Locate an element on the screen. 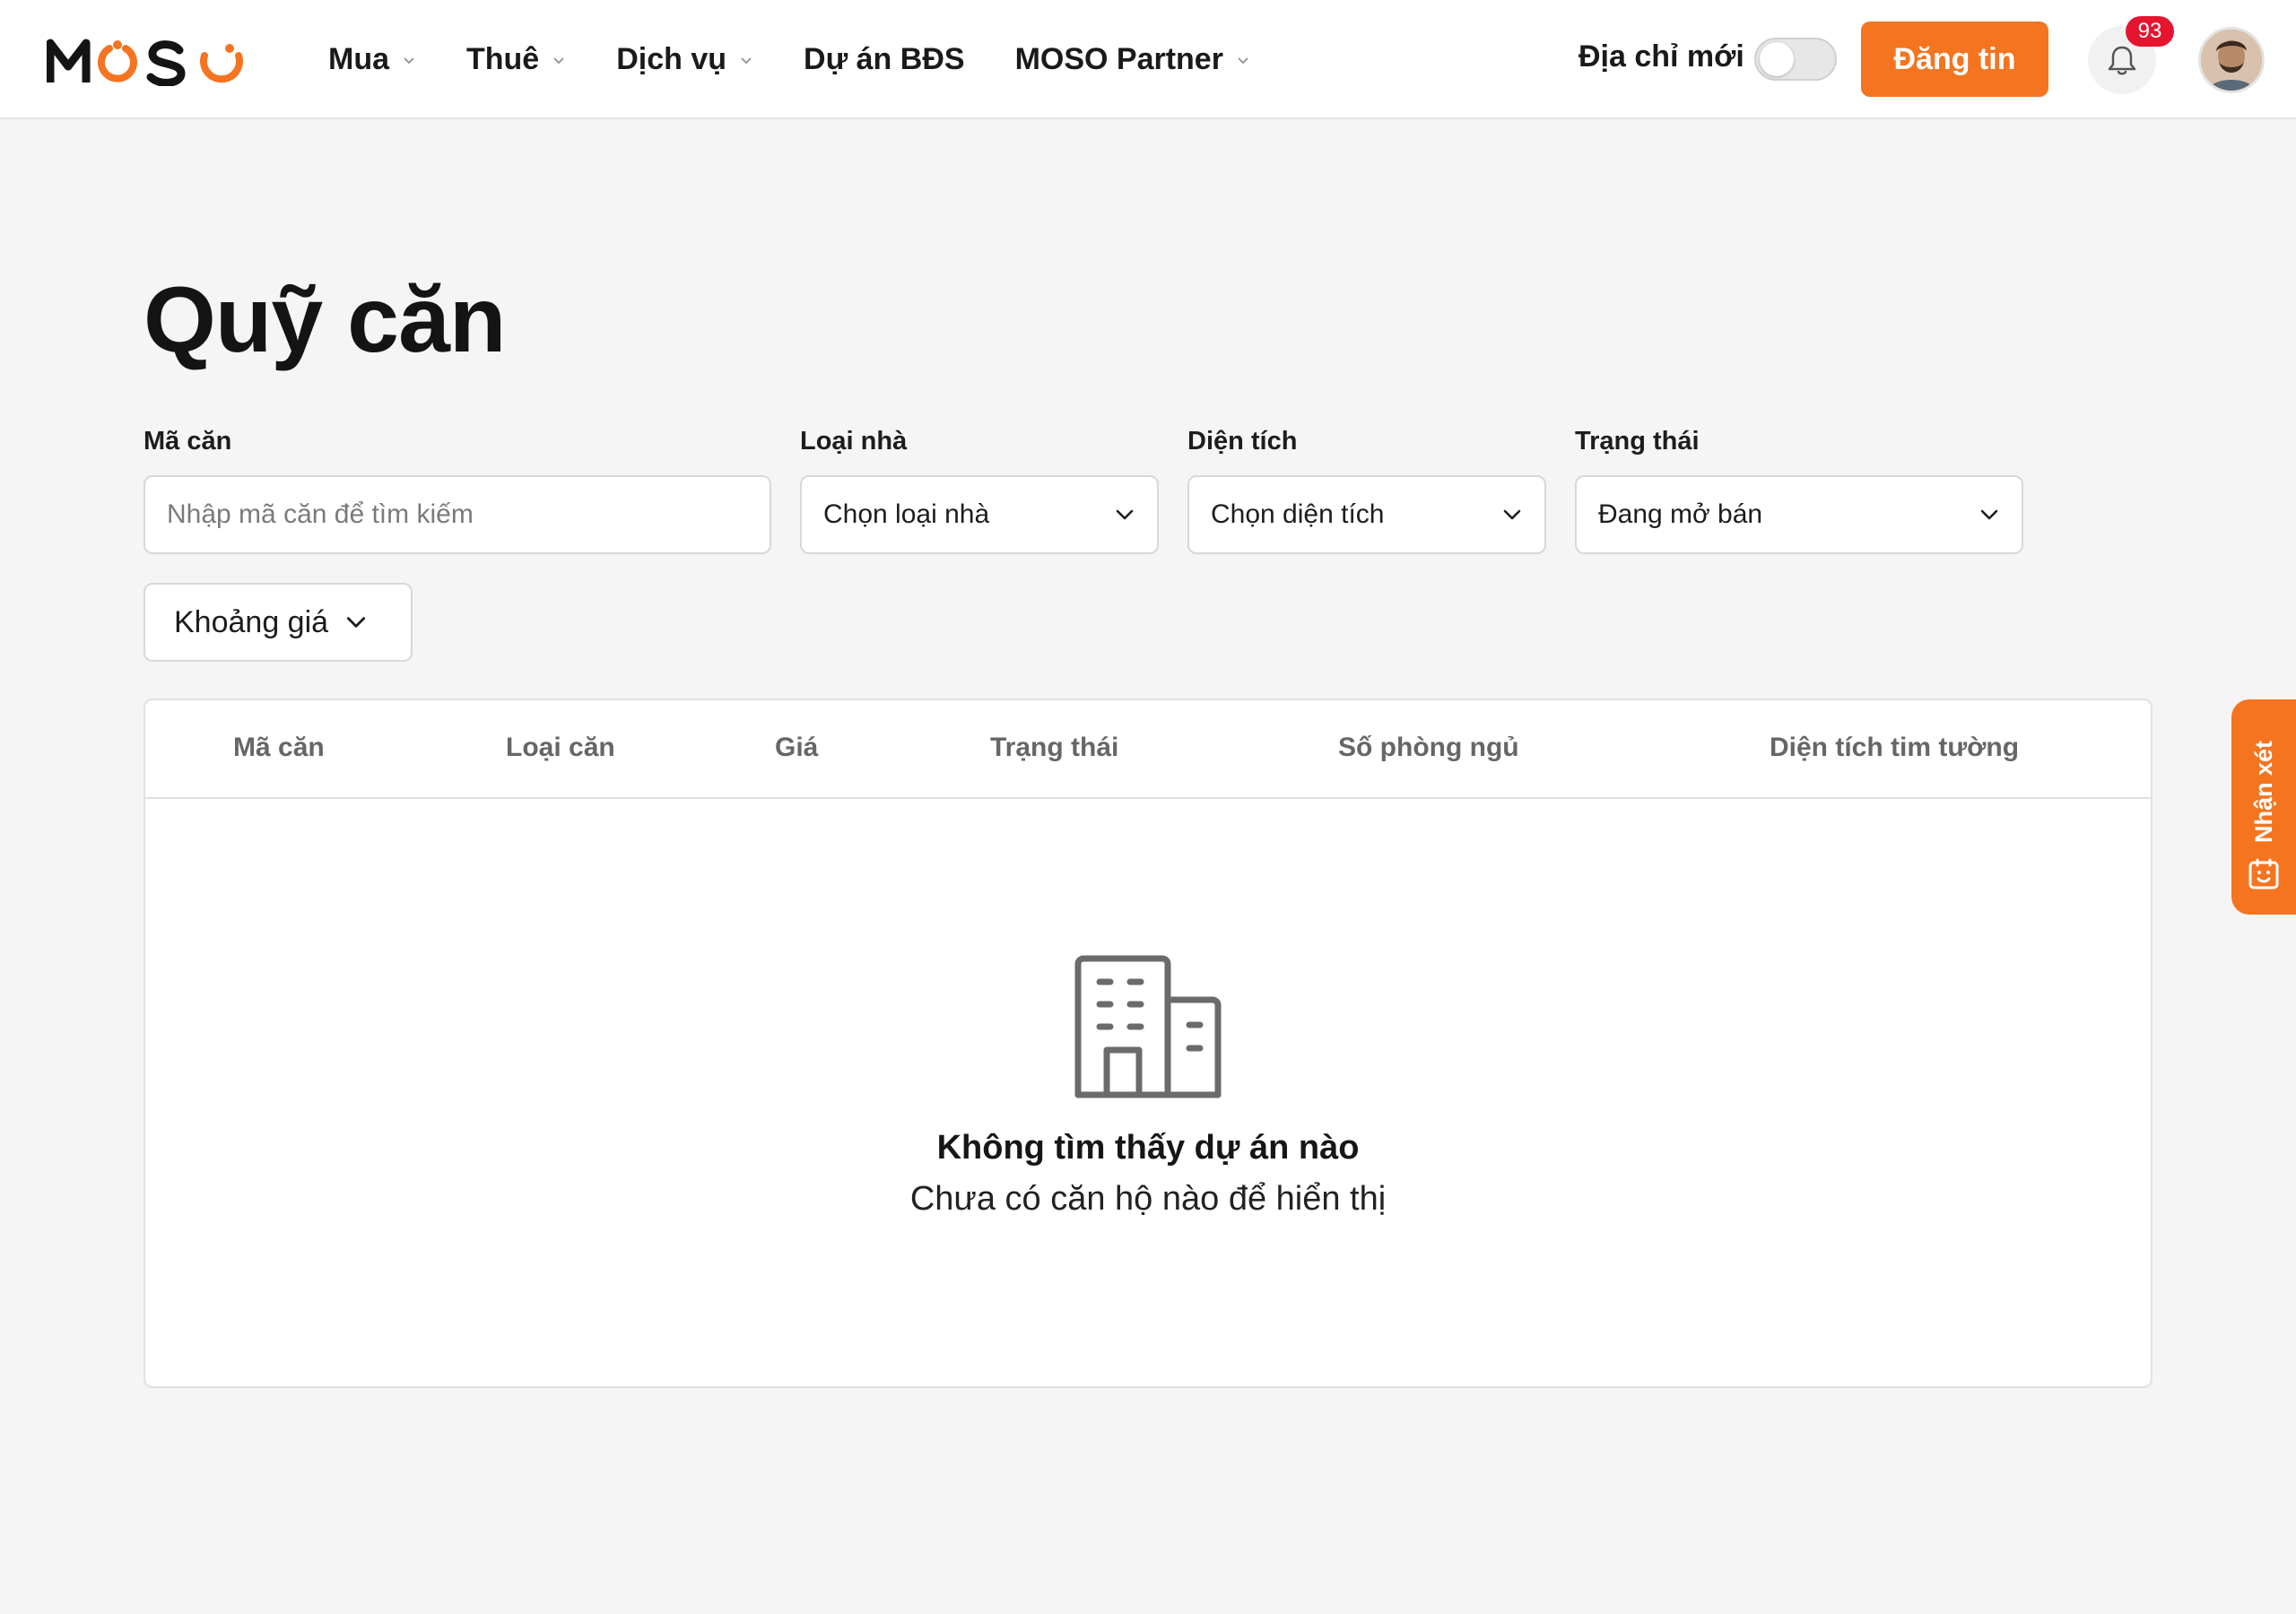 The image size is (2296, 1614). page-title: Quỹ căn is located at coordinates (325, 320).